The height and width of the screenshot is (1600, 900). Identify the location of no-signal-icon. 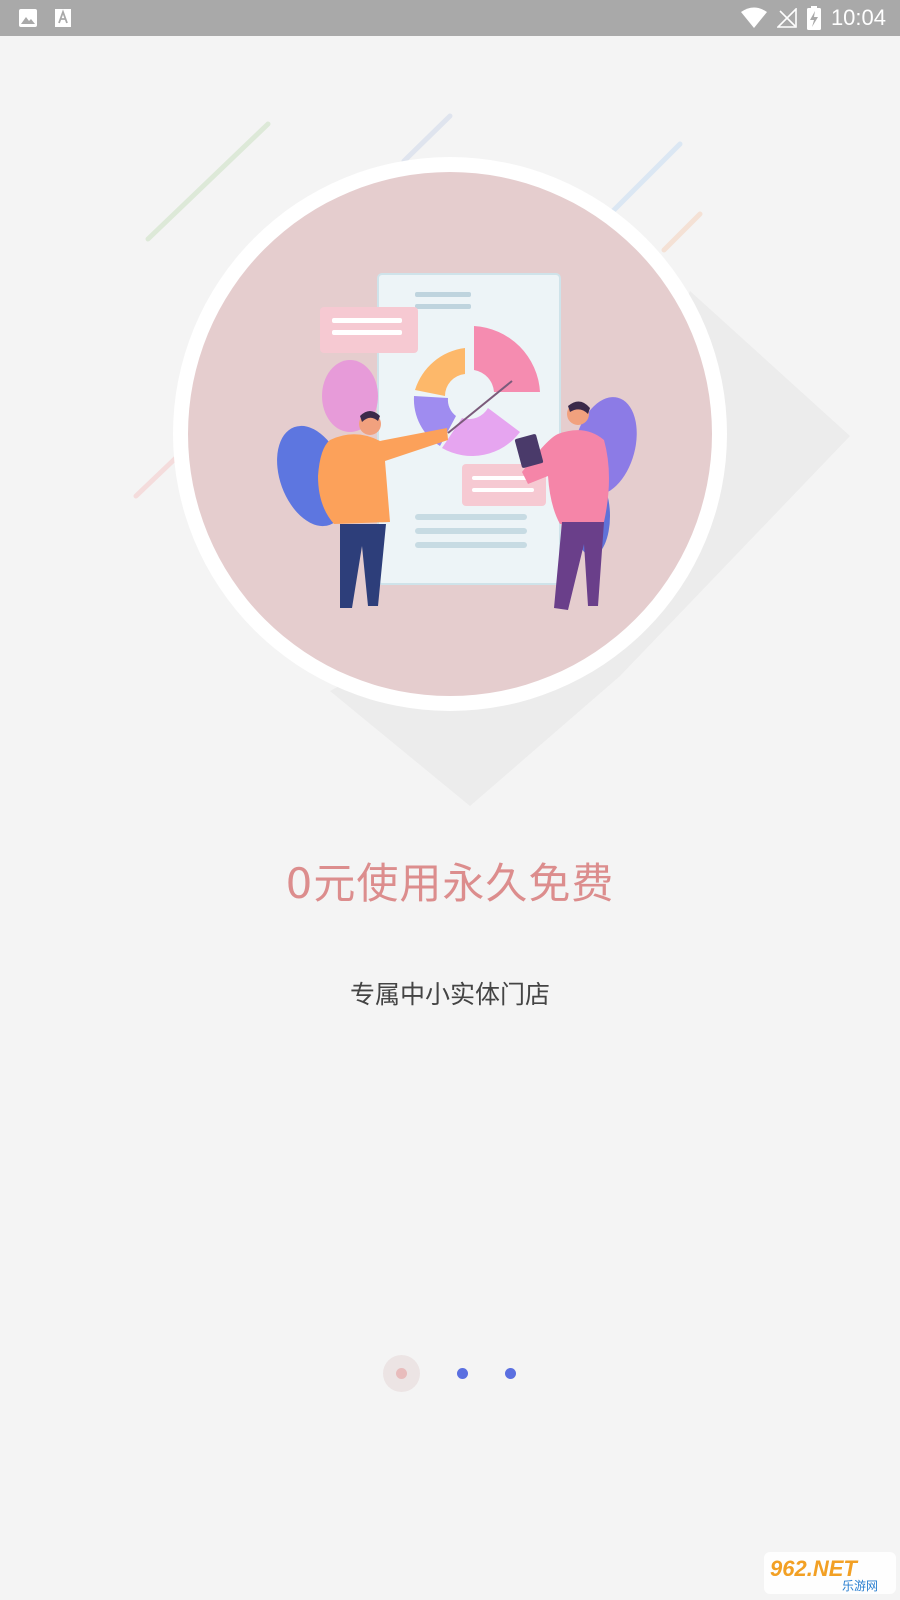
(786, 18).